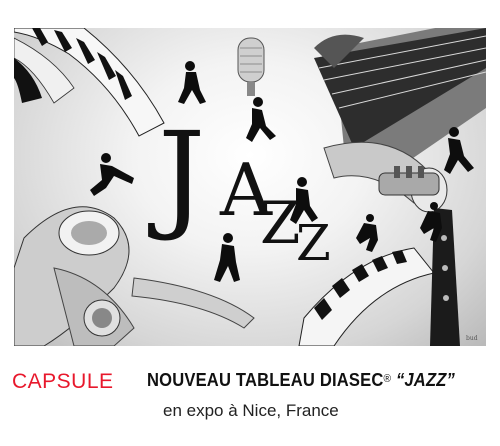 The image size is (500, 446). I want to click on microphone, so click(251, 66).